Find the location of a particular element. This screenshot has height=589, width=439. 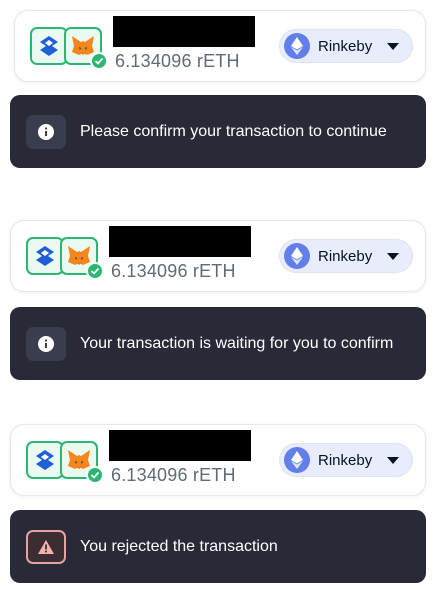

notification-toast-error: You rejected the transaction is located at coordinates (218, 546).